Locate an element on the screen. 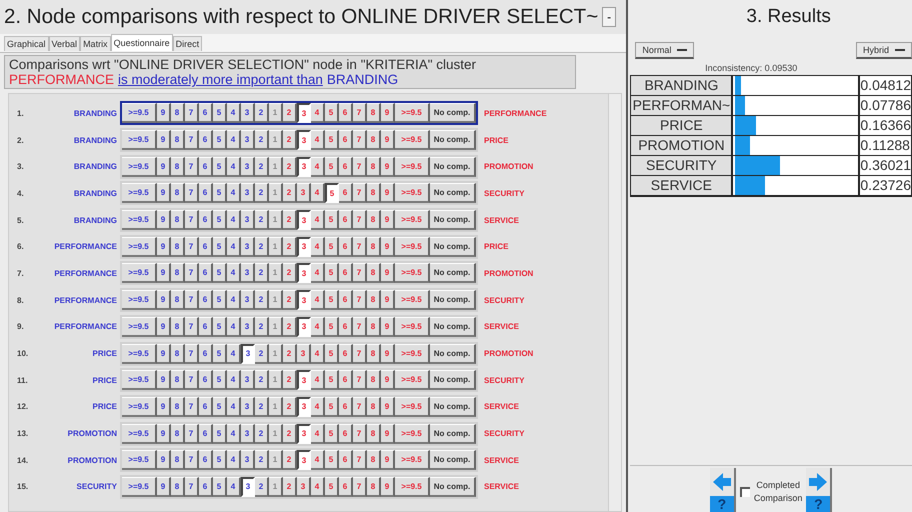 The height and width of the screenshot is (512, 912). view-tab: Questionnaire is located at coordinates (141, 42).